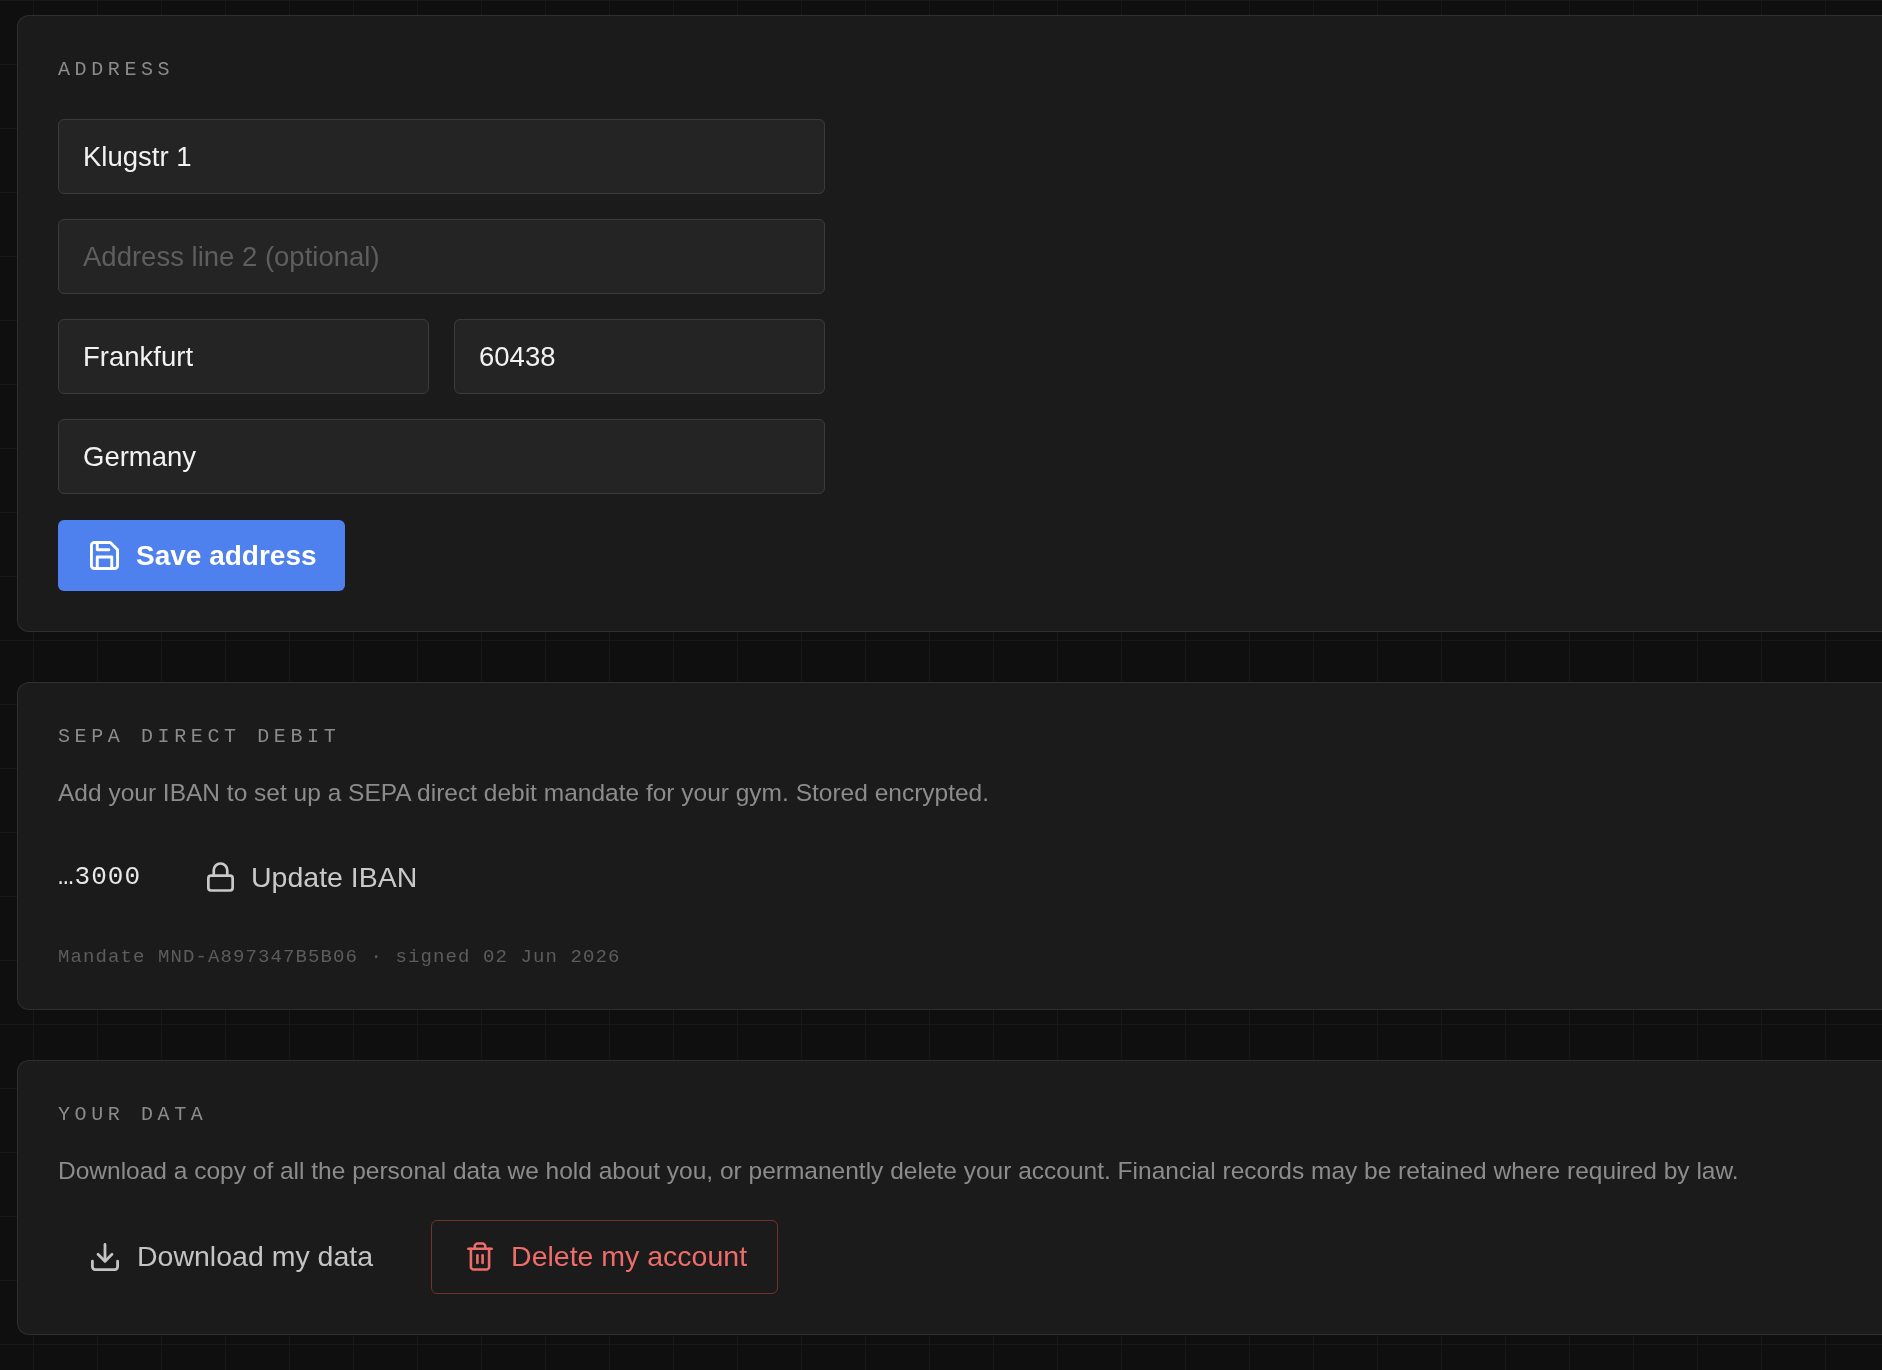 The width and height of the screenshot is (1882, 1370). Describe the element at coordinates (441, 256) in the screenshot. I see `input-field: Address line 2 (optional)` at that location.